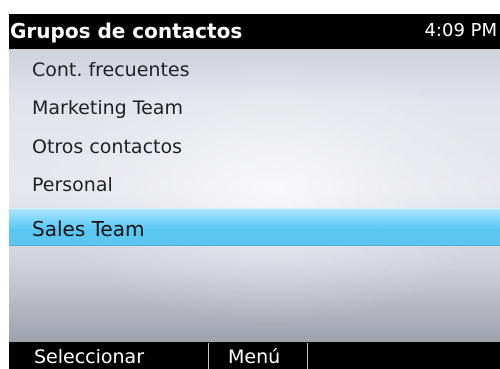 The height and width of the screenshot is (369, 500). I want to click on menu-softkey: Menú, so click(258, 355).